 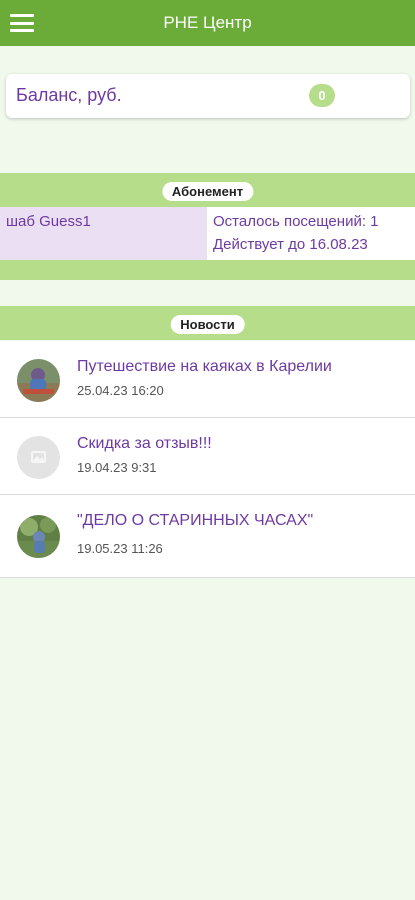 What do you see at coordinates (207, 456) in the screenshot?
I see `news-item: Скидка за отзыв!!! 19.04.23 9:31` at bounding box center [207, 456].